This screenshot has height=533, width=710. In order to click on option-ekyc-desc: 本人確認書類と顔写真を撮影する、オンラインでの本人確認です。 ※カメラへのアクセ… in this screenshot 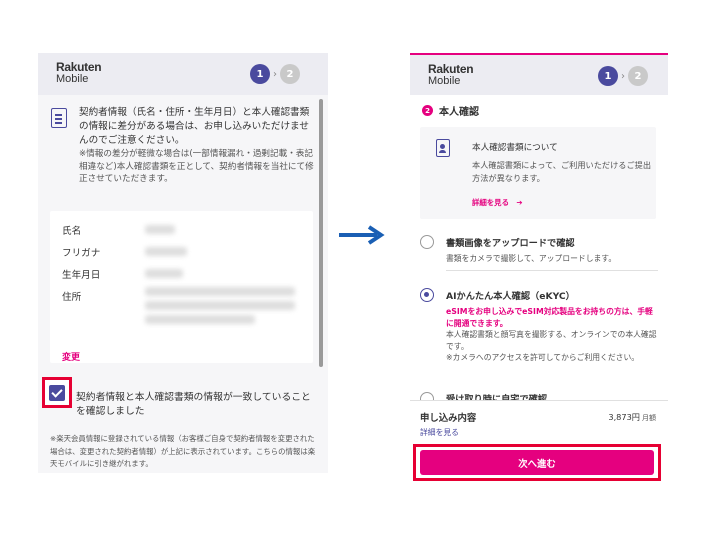, I will do `click(551, 346)`.